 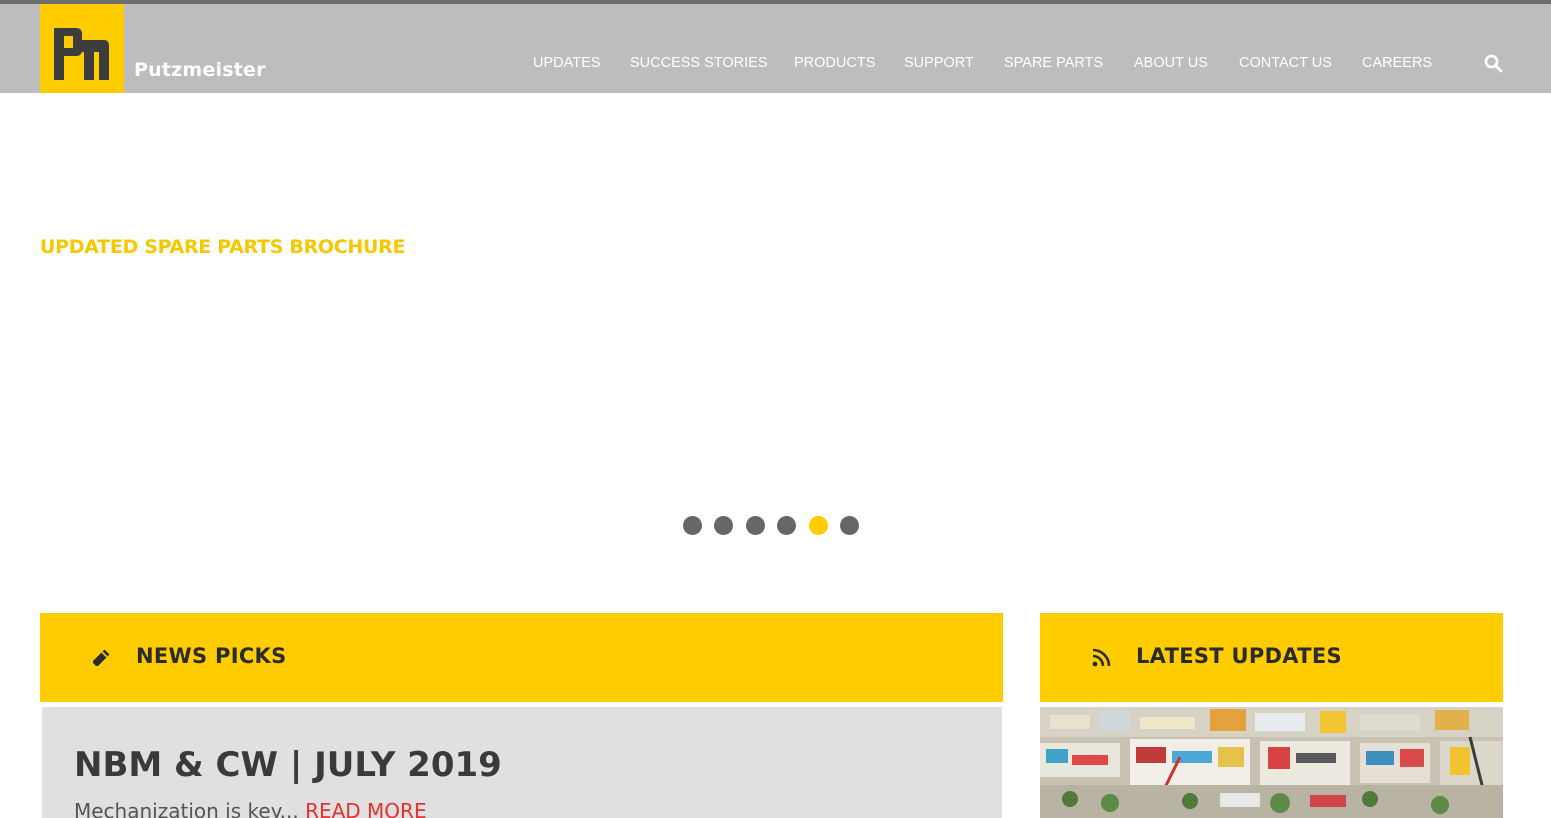 What do you see at coordinates (834, 63) in the screenshot?
I see `nav-item-products: PRODUCTS` at bounding box center [834, 63].